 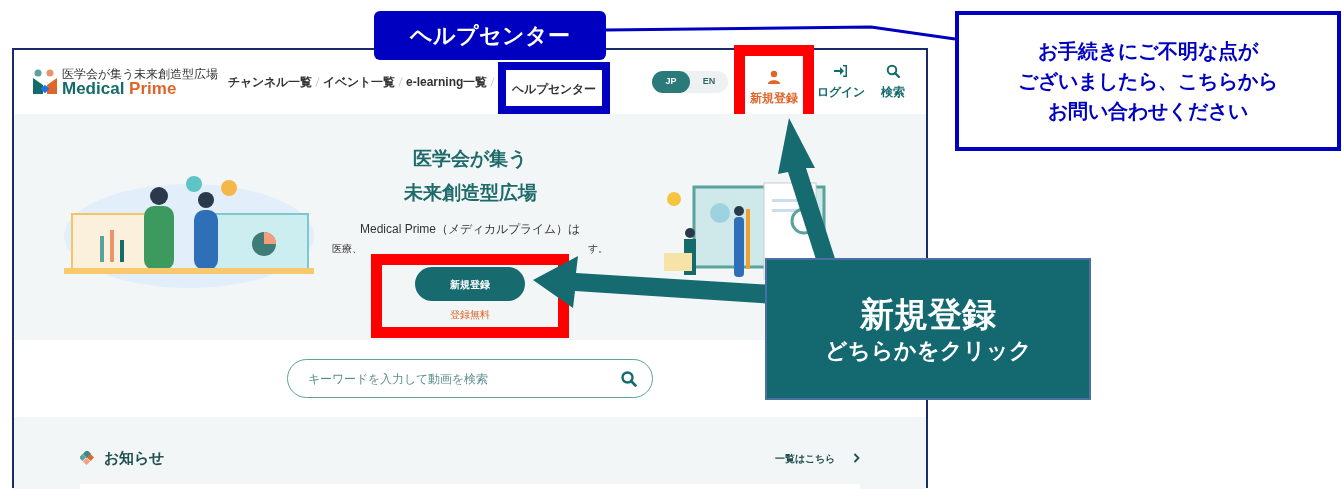 I want to click on free-registration-note: 登録無料, so click(x=470, y=315).